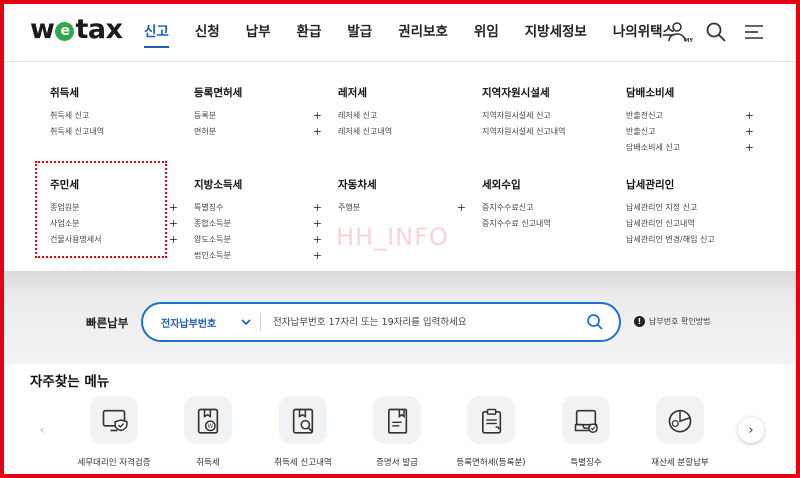 The height and width of the screenshot is (478, 800). Describe the element at coordinates (423, 322) in the screenshot. I see `payment-number-input` at that location.